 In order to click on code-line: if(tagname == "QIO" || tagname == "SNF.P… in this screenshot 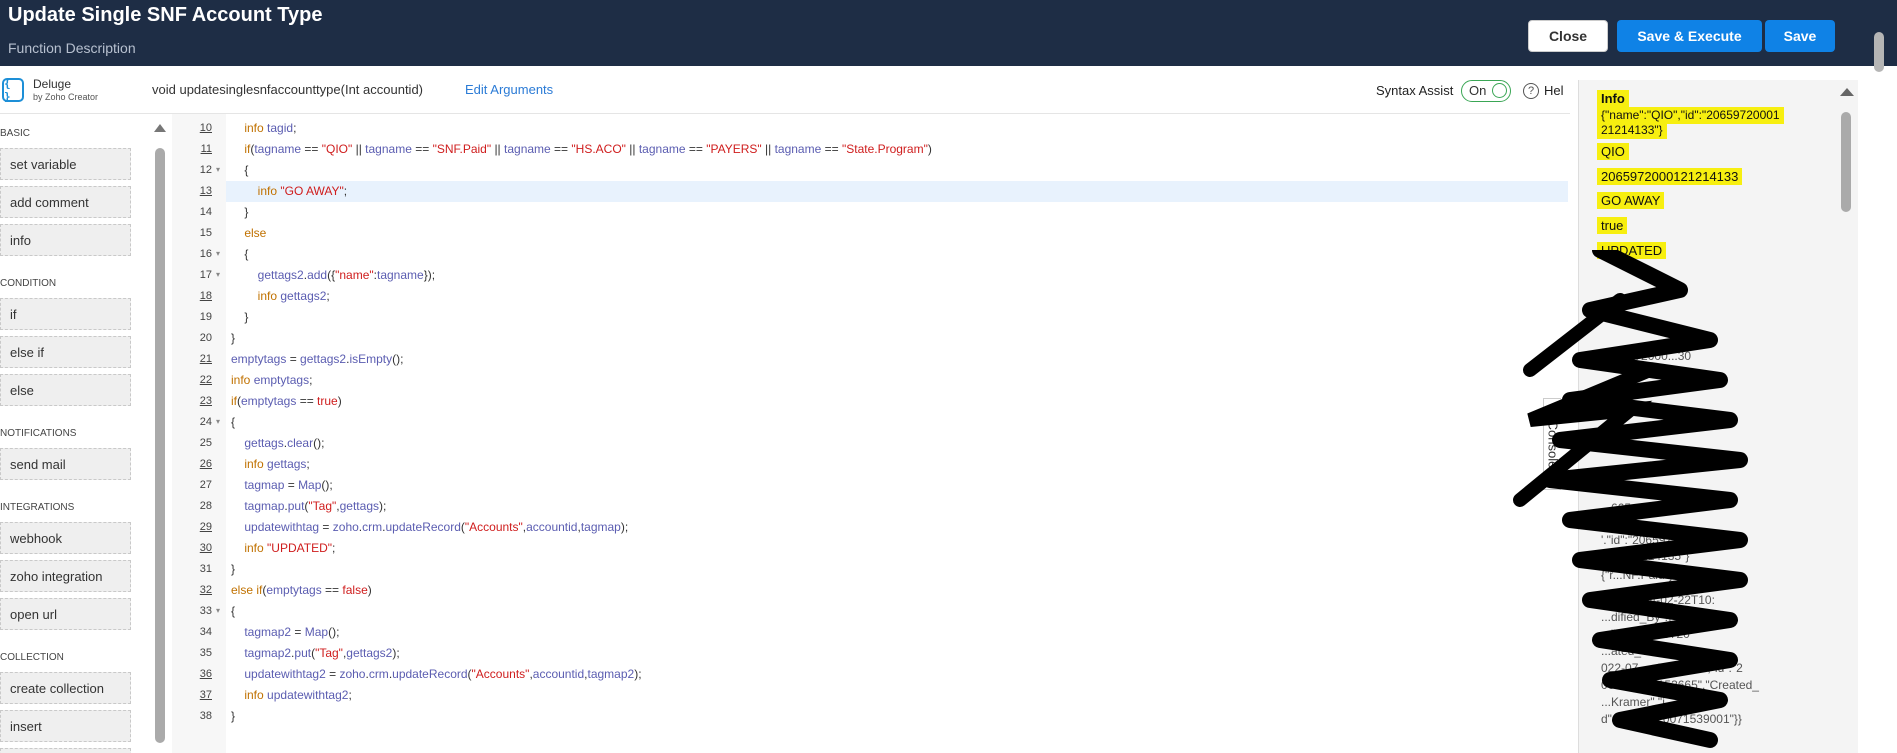, I will do `click(581, 149)`.